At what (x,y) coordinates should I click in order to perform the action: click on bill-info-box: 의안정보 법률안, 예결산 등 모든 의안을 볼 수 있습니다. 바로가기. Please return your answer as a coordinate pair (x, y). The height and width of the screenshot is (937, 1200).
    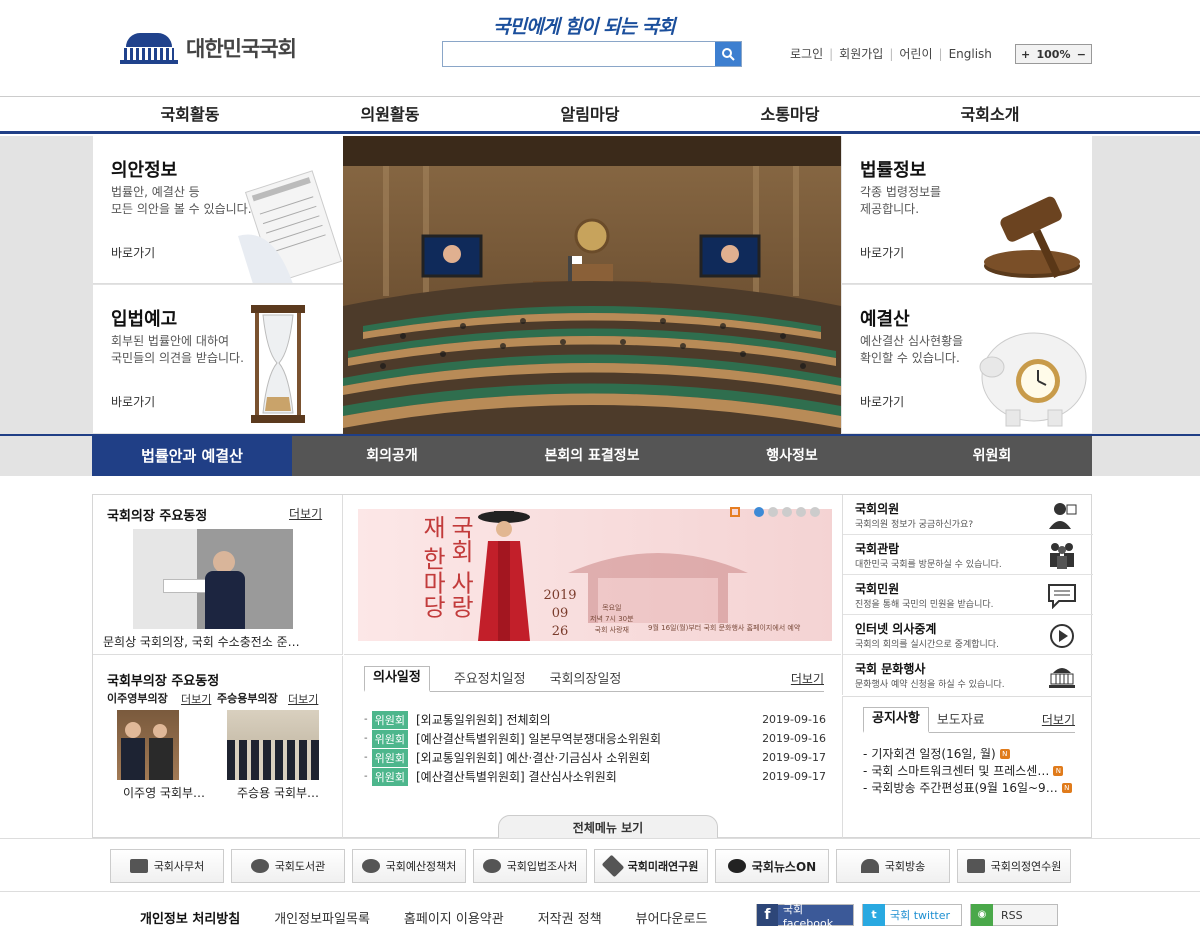
    Looking at the image, I should click on (218, 210).